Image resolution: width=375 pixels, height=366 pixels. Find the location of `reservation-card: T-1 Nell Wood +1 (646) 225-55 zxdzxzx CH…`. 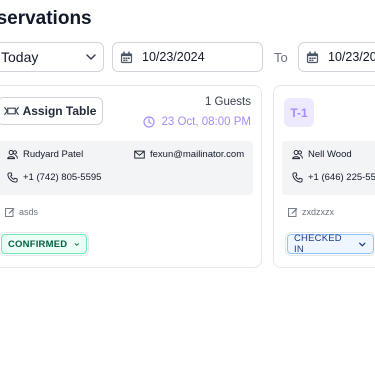

reservation-card: T-1 Nell Wood +1 (646) 225-55 zxdzxzx CH… is located at coordinates (324, 176).